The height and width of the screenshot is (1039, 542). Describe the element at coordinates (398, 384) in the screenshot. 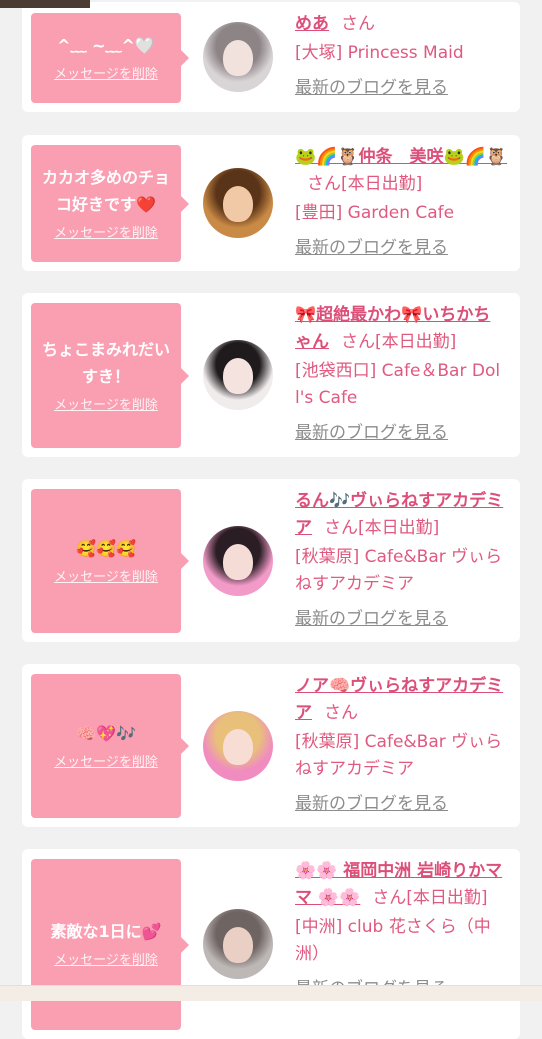

I see `shop-name: [池袋西口] Cafe＆Bar Doll's Cafe` at that location.